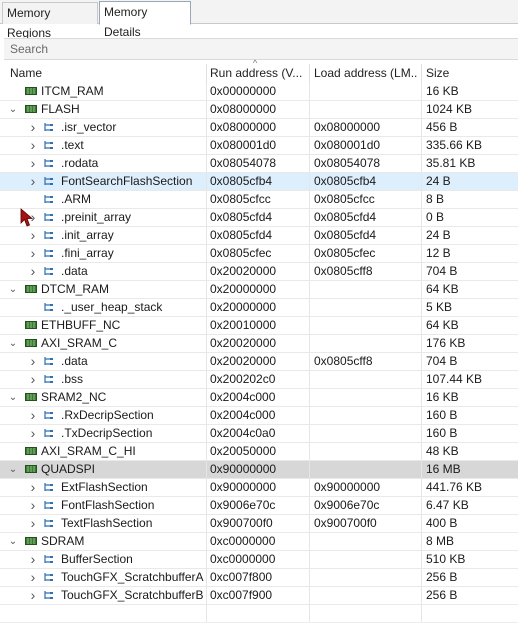 The height and width of the screenshot is (630, 518). I want to click on row-name: SDRAM, so click(63, 541).